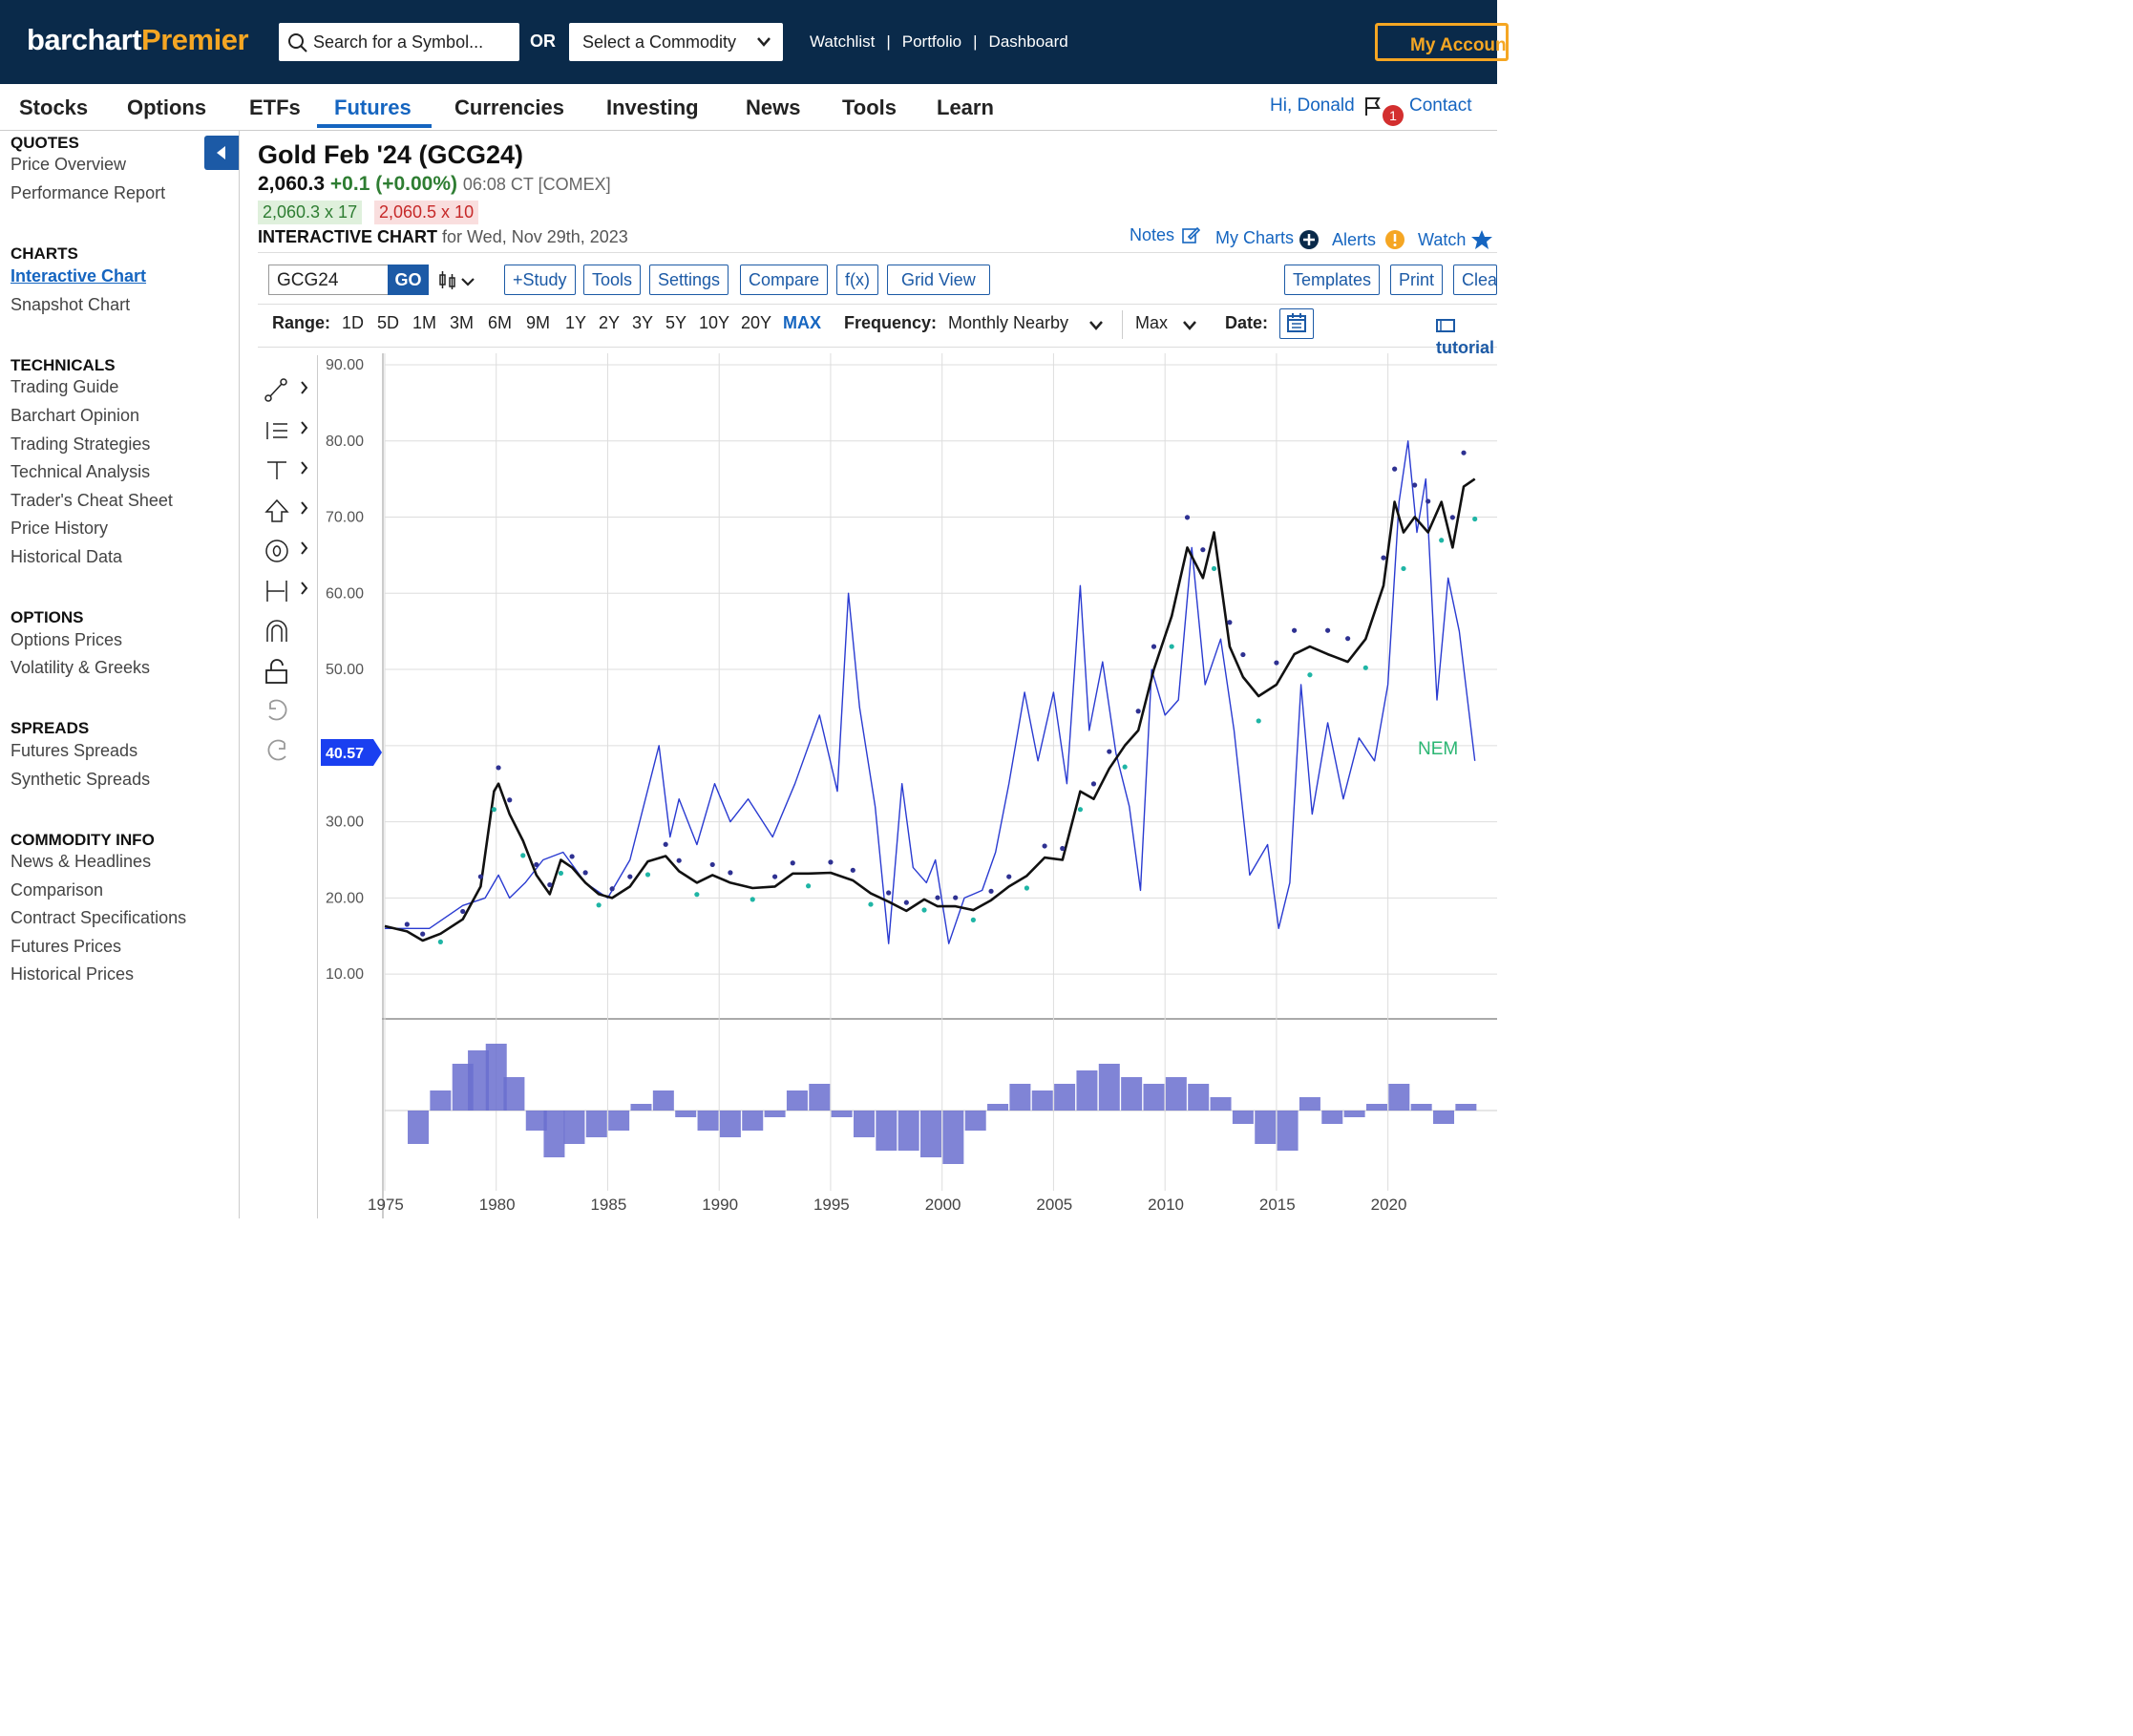 This screenshot has width=2133, height=1736. Describe the element at coordinates (509, 107) in the screenshot. I see `nav-currencies: Currencies` at that location.